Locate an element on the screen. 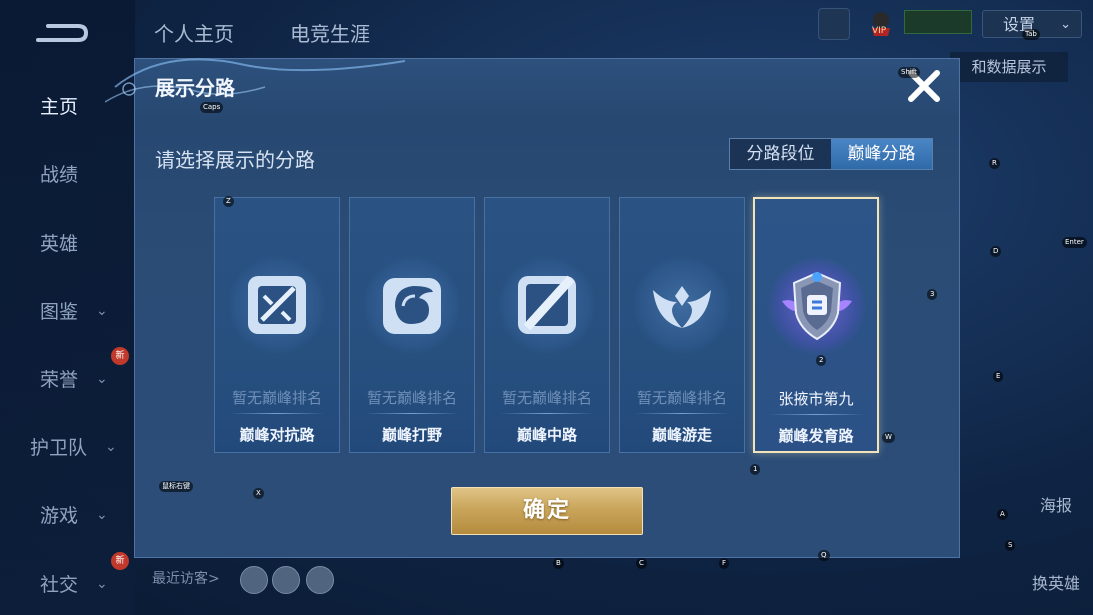 This screenshot has height=615, width=1093. lane-card-support: 暂无巅峰排名 巅峰游走 is located at coordinates (682, 325).